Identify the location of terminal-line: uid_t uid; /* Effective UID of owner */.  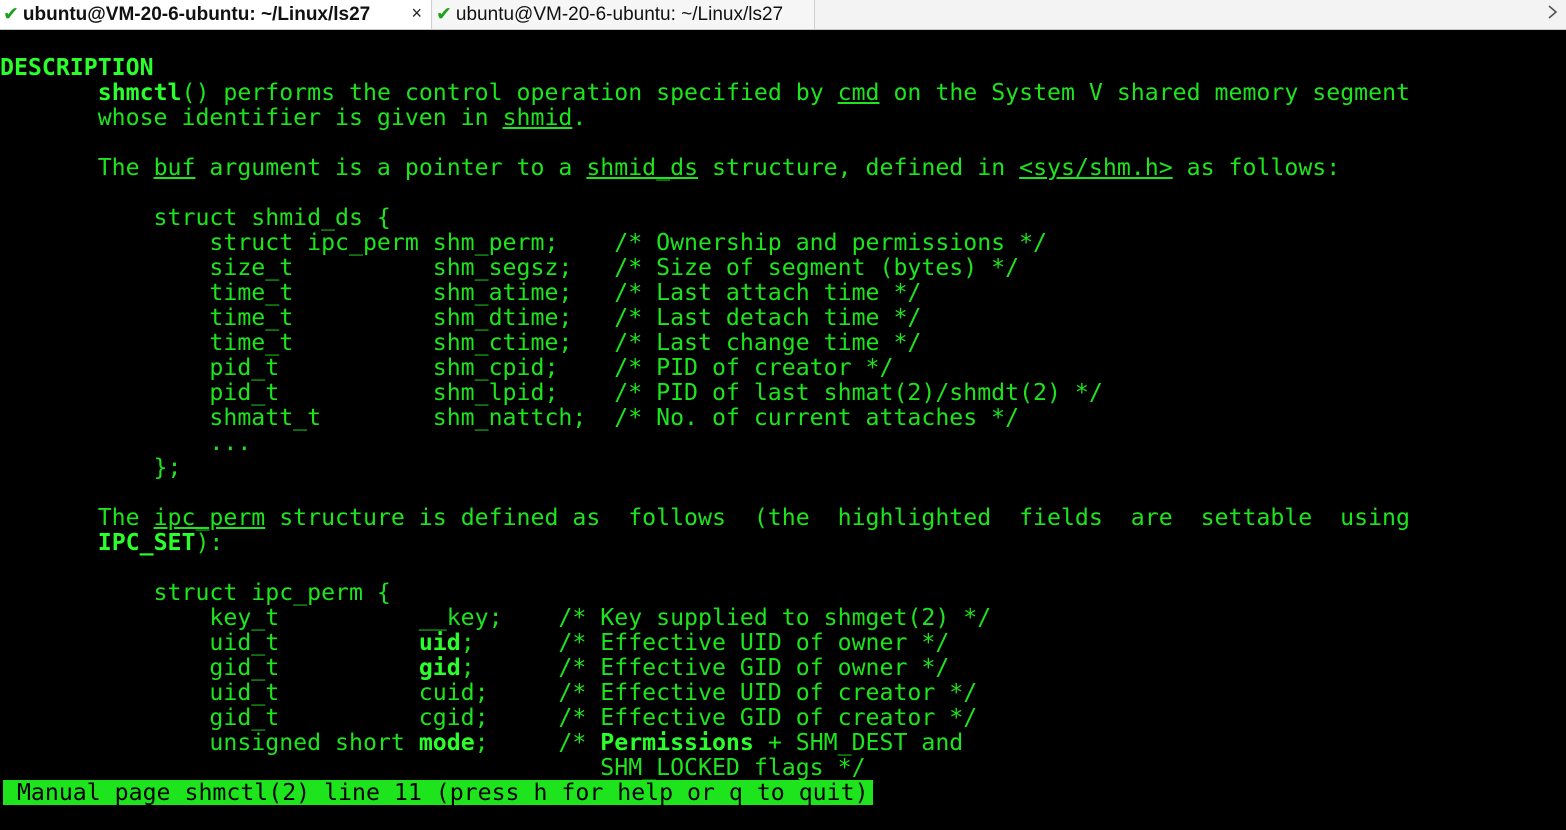
(474, 642).